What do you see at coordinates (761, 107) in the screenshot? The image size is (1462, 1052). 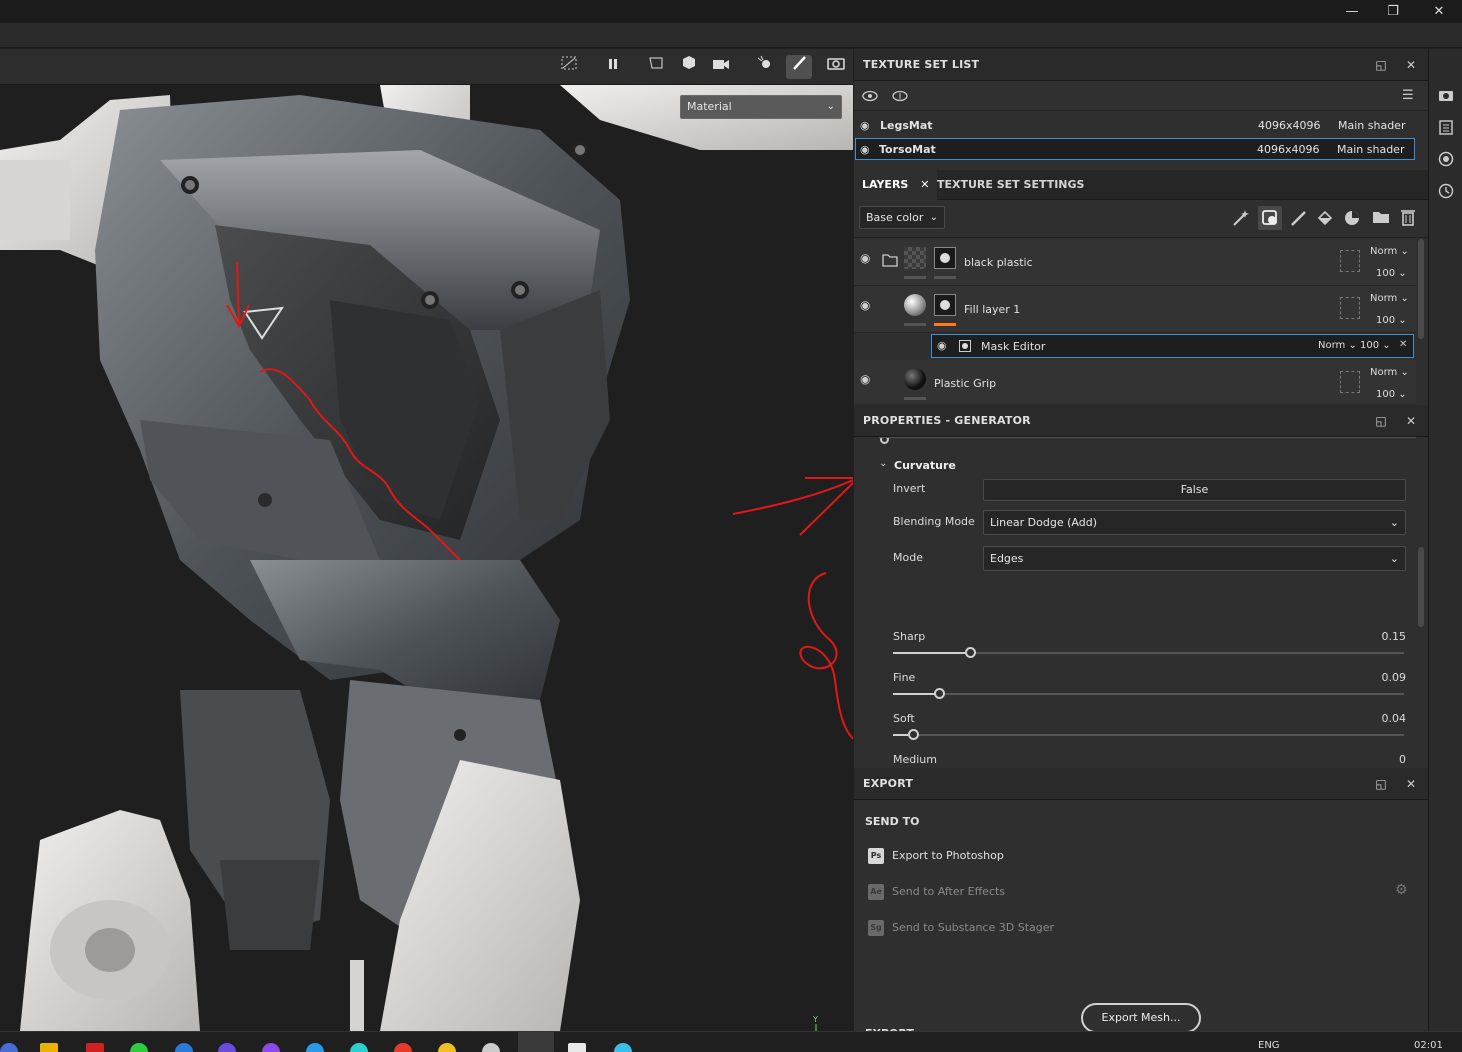 I see `viewport-mode-dropdown: Material ⌄` at bounding box center [761, 107].